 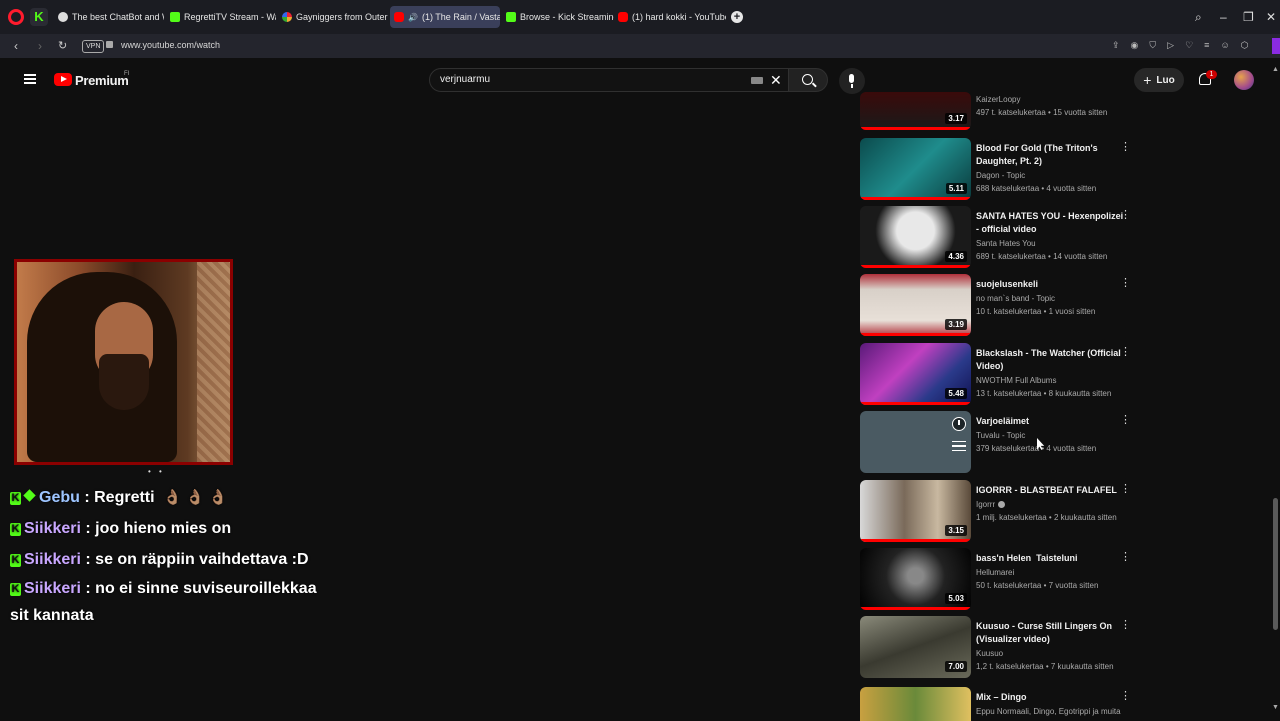 I want to click on camera-icon: ◉, so click(x=1135, y=45).